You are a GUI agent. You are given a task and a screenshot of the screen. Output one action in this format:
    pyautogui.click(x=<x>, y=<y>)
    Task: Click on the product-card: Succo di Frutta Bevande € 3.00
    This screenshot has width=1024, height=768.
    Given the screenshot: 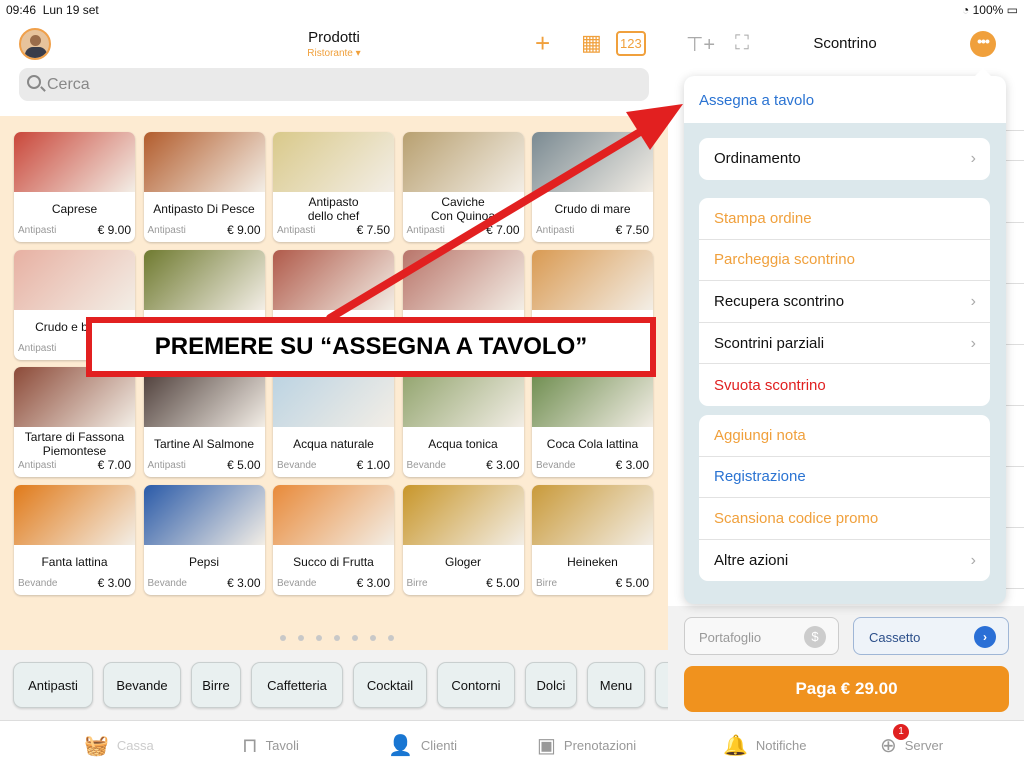 What is the action you would take?
    pyautogui.click(x=333, y=539)
    